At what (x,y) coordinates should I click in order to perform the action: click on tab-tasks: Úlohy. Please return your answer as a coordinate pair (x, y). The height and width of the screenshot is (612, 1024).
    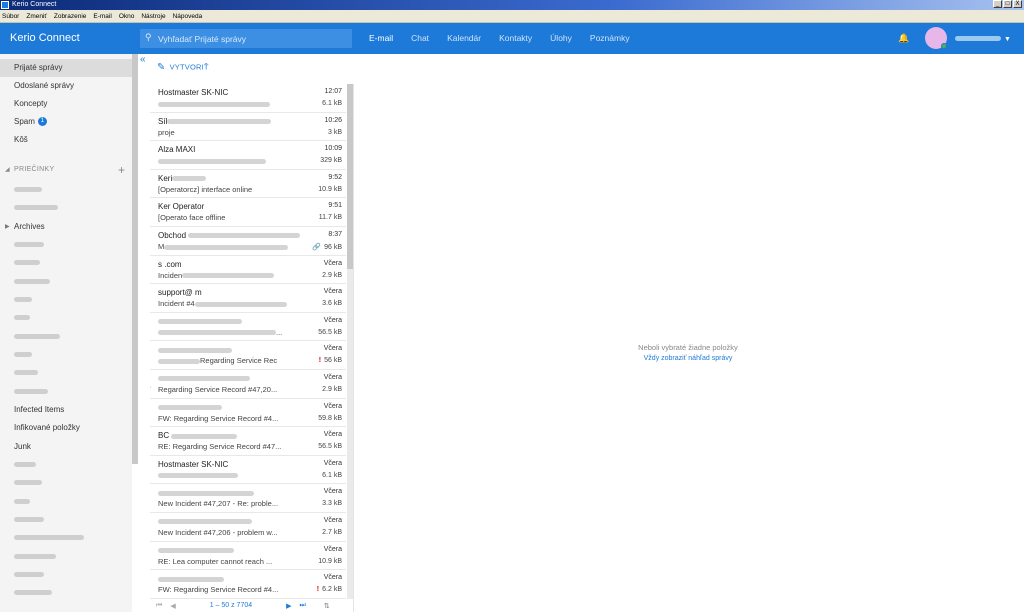
    Looking at the image, I should click on (561, 38).